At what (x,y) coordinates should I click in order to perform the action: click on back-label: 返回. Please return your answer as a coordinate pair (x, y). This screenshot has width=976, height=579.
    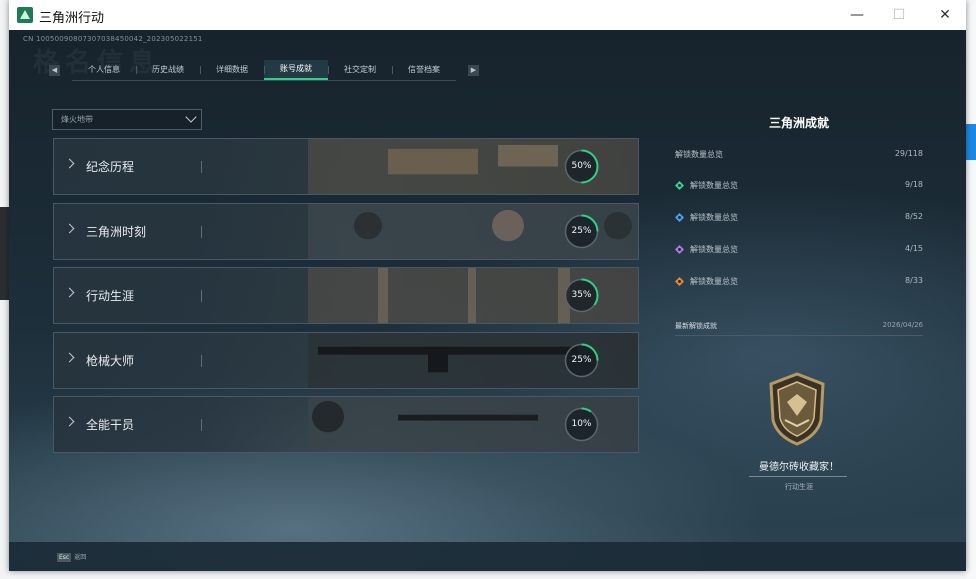
    Looking at the image, I should click on (80, 557).